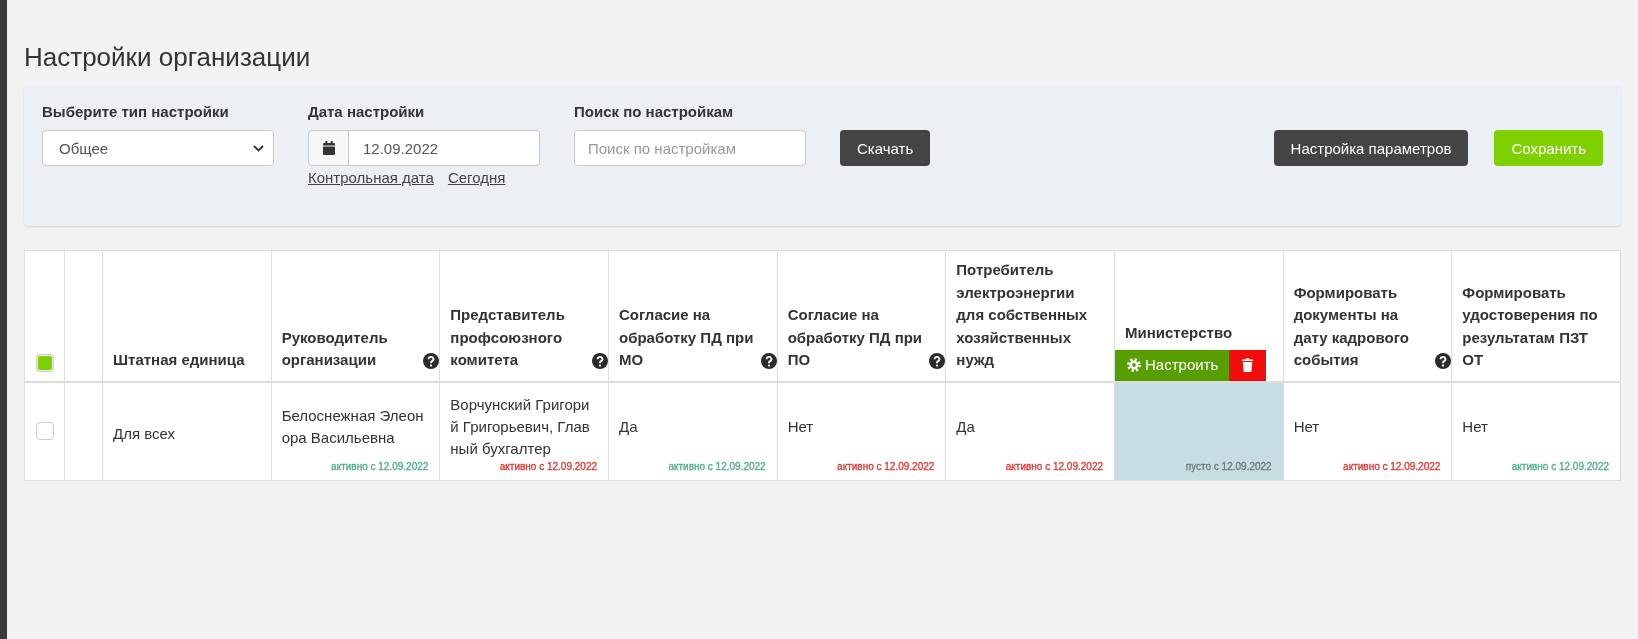 The image size is (1638, 639). I want to click on calendar-icon, so click(328, 148).